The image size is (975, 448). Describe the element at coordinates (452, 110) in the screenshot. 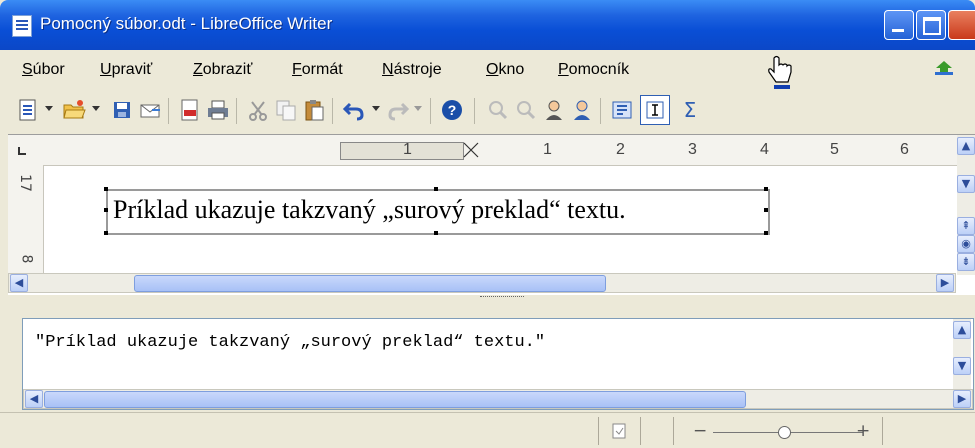

I see `help-icon: ?` at that location.